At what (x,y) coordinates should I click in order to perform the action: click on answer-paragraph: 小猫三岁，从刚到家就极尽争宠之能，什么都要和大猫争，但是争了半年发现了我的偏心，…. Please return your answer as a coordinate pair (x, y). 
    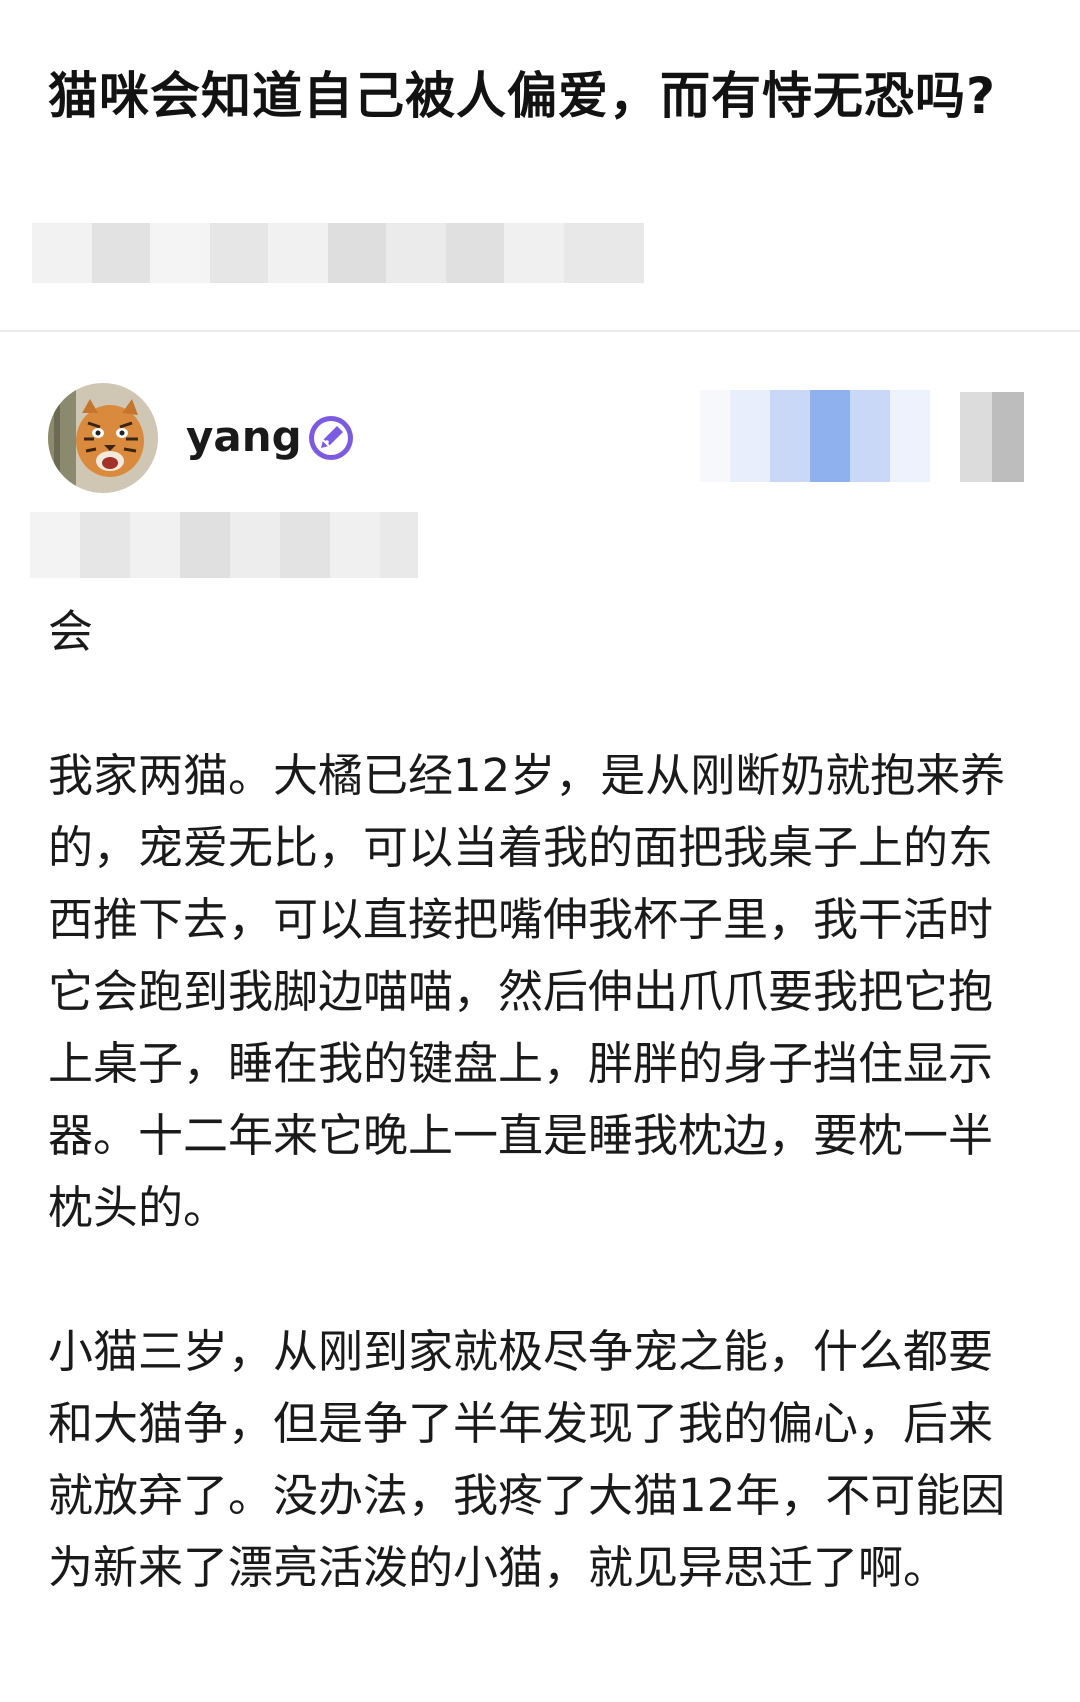
    Looking at the image, I should click on (527, 1459).